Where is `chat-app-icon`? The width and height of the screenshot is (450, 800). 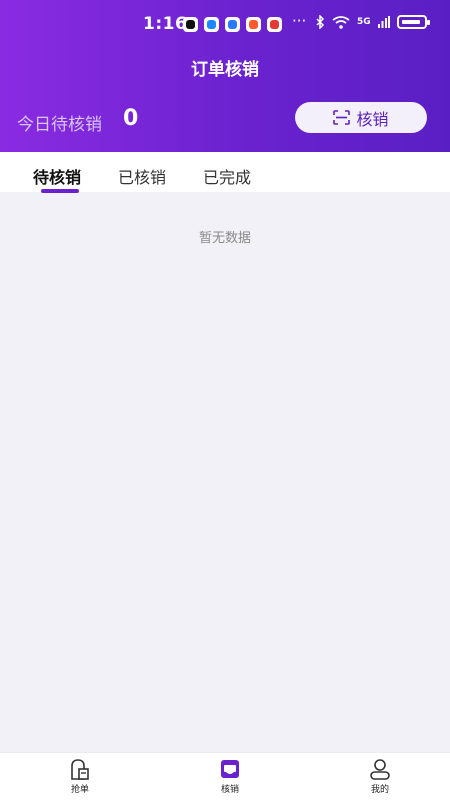 chat-app-icon is located at coordinates (232, 24).